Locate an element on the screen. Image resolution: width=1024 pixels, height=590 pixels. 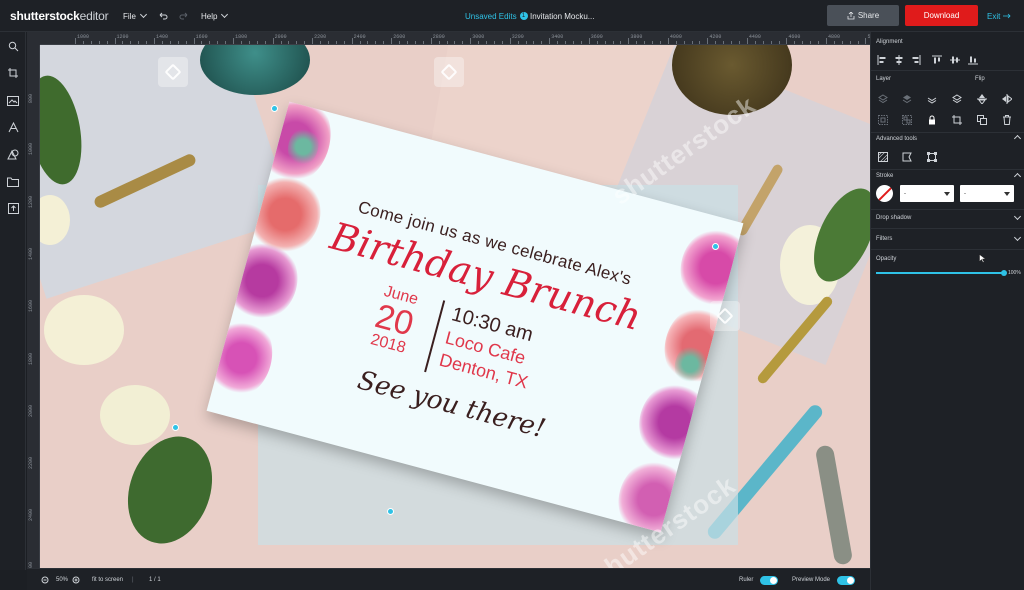
align-right-button is located at coordinates (916, 60).